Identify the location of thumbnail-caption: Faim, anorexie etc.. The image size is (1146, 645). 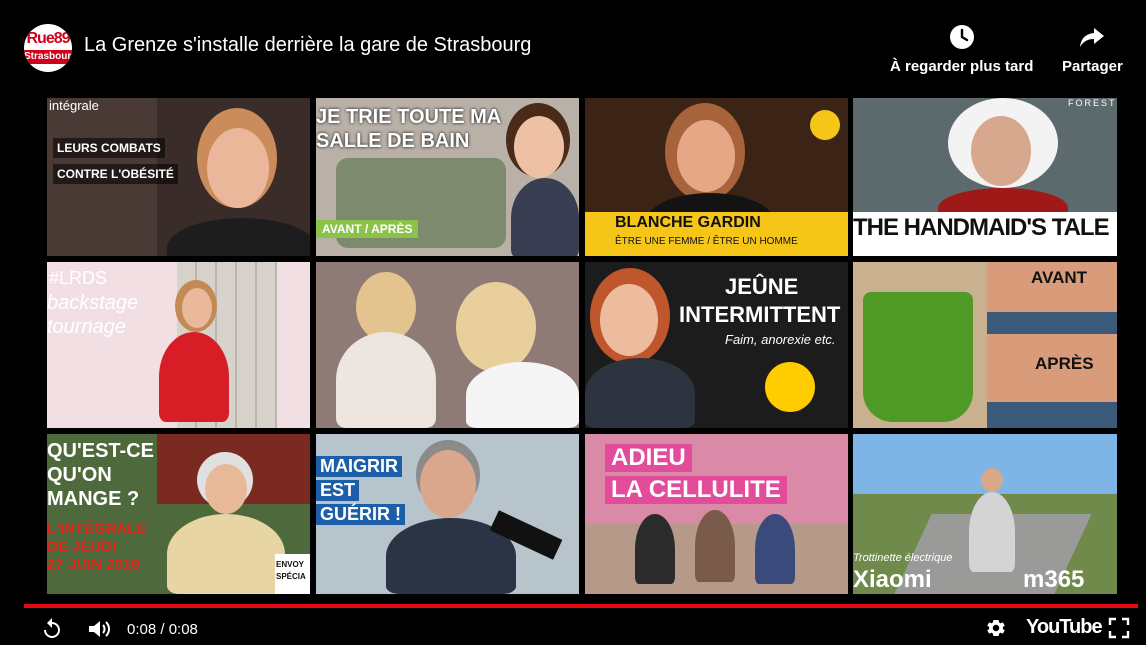
(780, 339).